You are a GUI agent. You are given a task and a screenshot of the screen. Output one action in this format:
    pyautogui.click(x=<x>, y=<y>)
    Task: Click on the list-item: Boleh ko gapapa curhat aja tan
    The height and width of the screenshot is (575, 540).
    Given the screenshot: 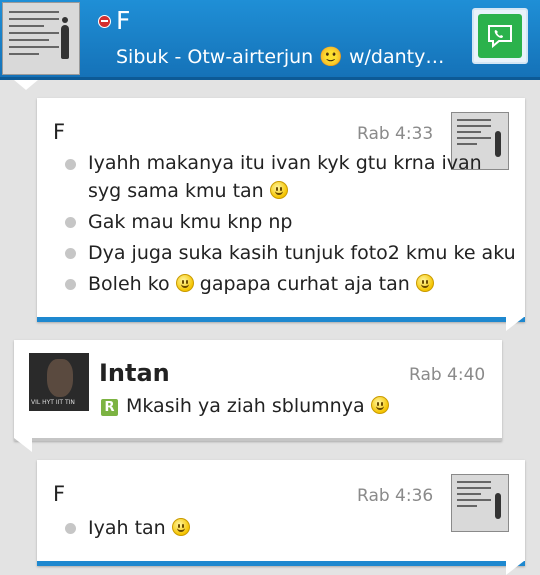 What is the action you would take?
    pyautogui.click(x=290, y=284)
    